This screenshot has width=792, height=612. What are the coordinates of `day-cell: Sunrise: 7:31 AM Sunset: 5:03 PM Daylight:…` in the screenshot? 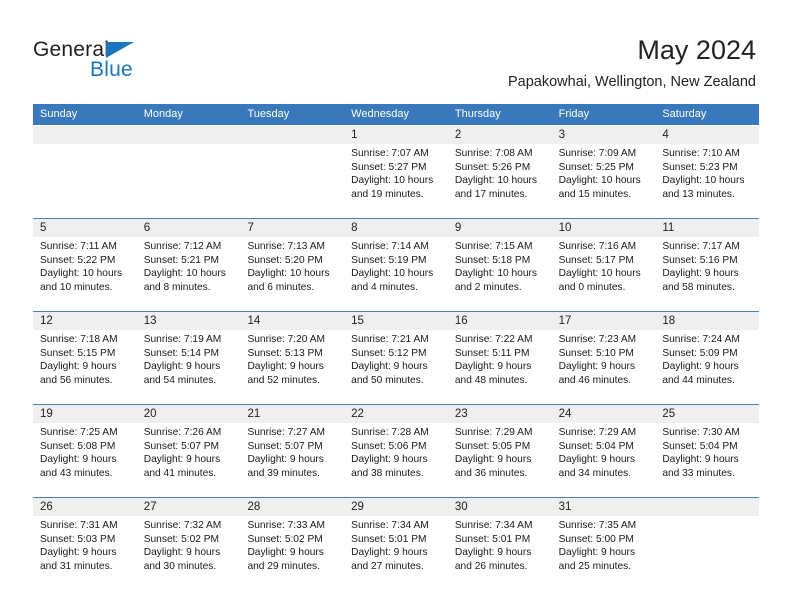 It's located at (85, 553).